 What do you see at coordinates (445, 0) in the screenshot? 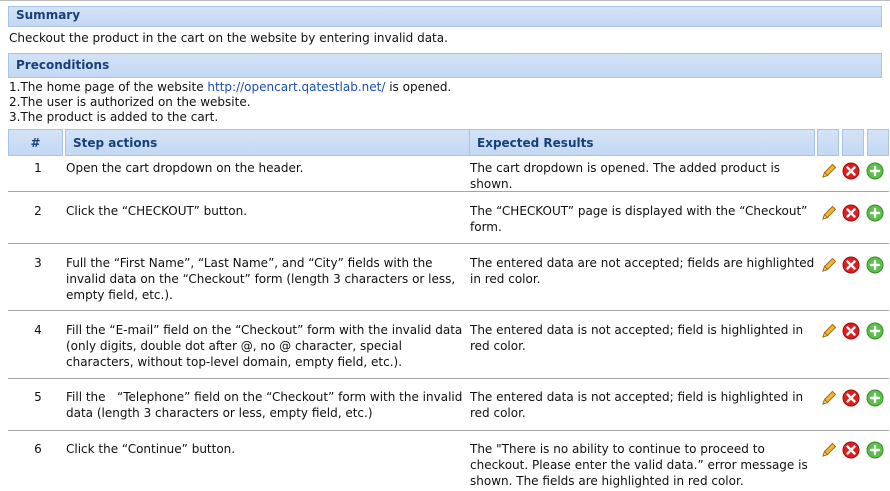
I see `top-border` at bounding box center [445, 0].